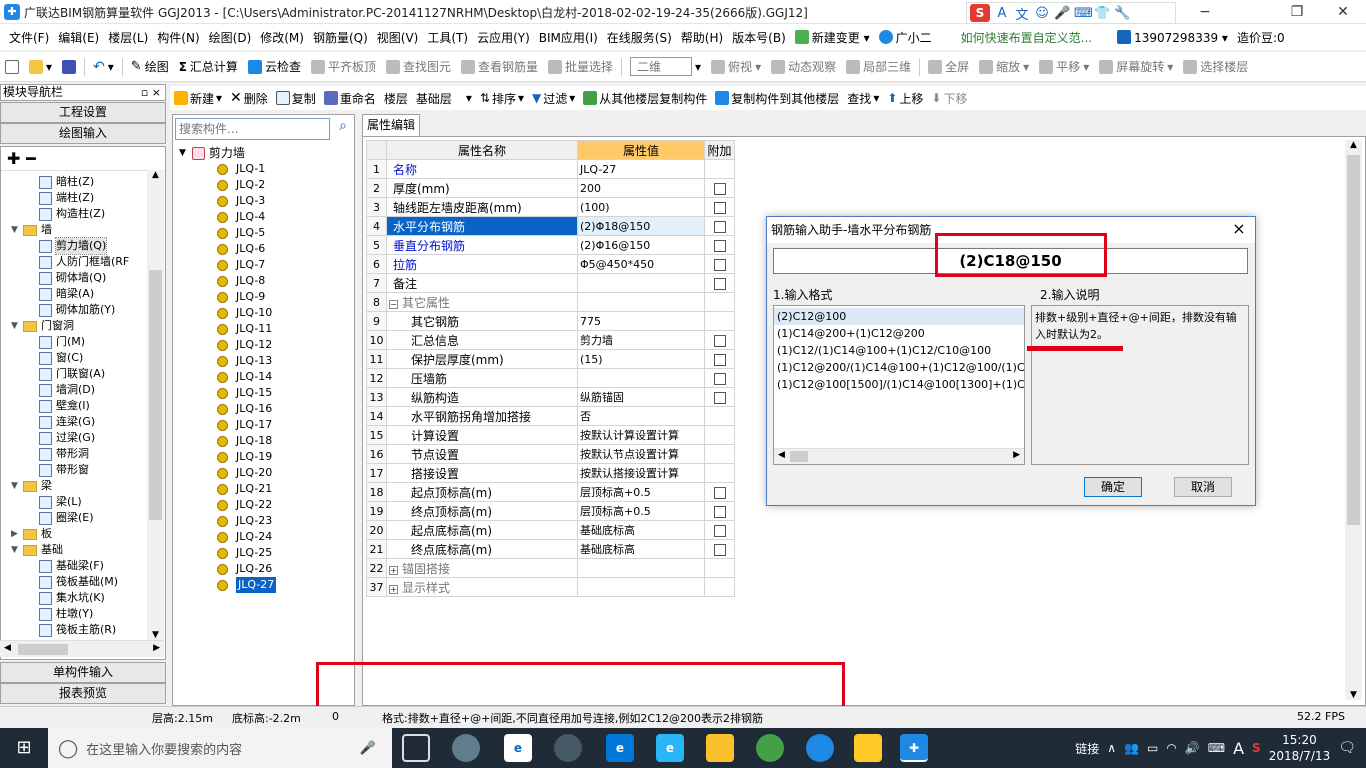 Image resolution: width=1366 pixels, height=768 pixels. Describe the element at coordinates (340, 37) in the screenshot. I see `menu-rebar-qty: 钢筋量(Q)` at that location.